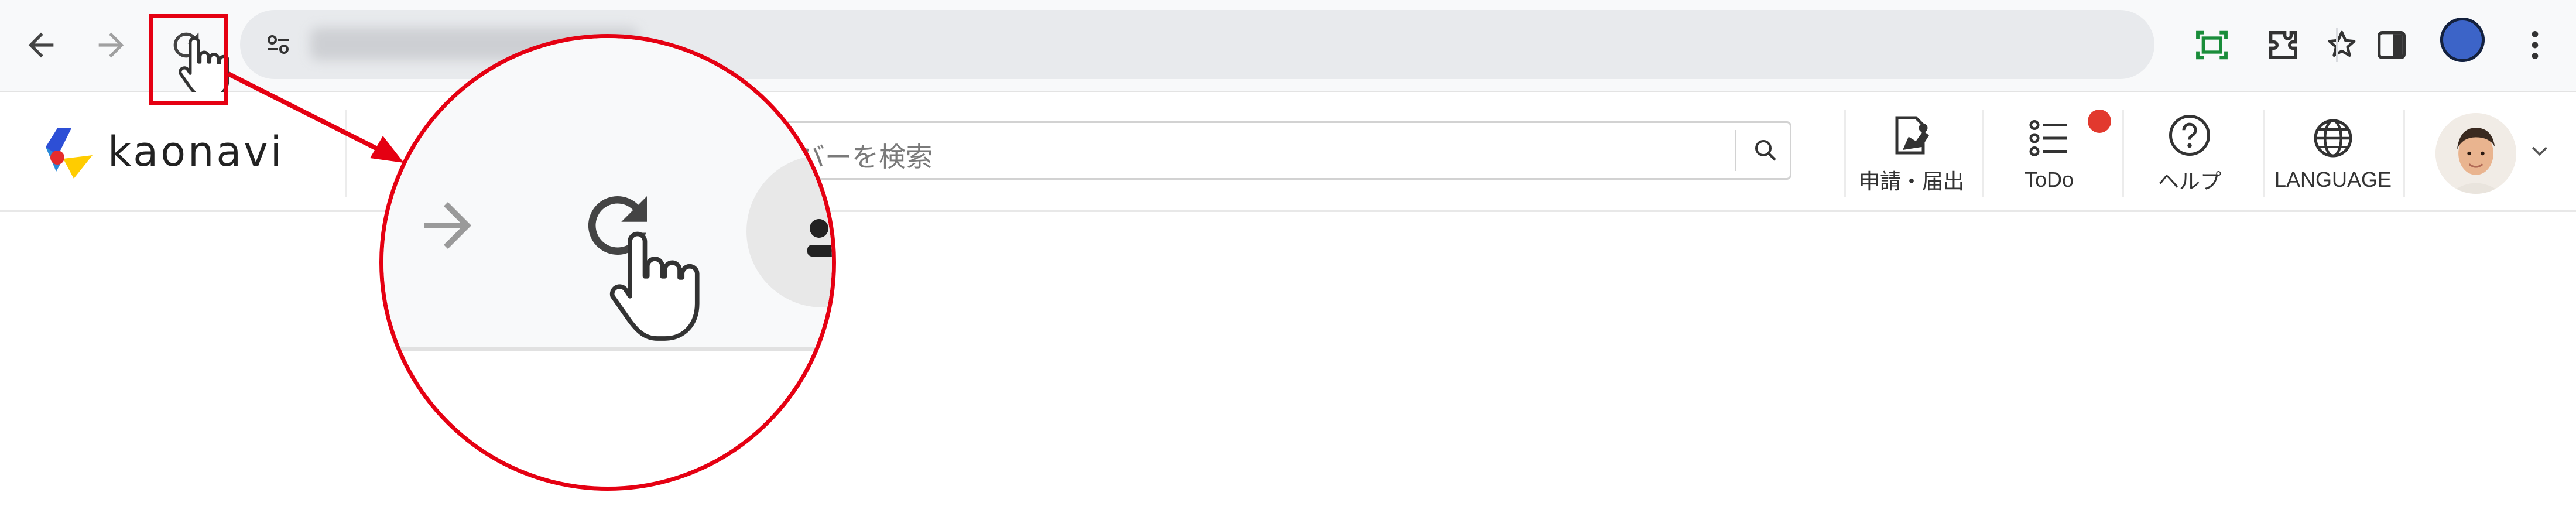 The height and width of the screenshot is (530, 2576). I want to click on search-button, so click(1765, 150).